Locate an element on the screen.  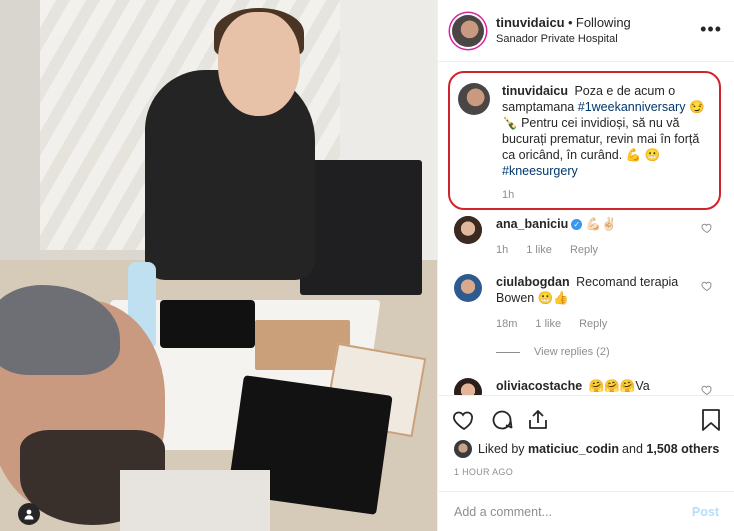
comment-time: 18m is located at coordinates (506, 324).